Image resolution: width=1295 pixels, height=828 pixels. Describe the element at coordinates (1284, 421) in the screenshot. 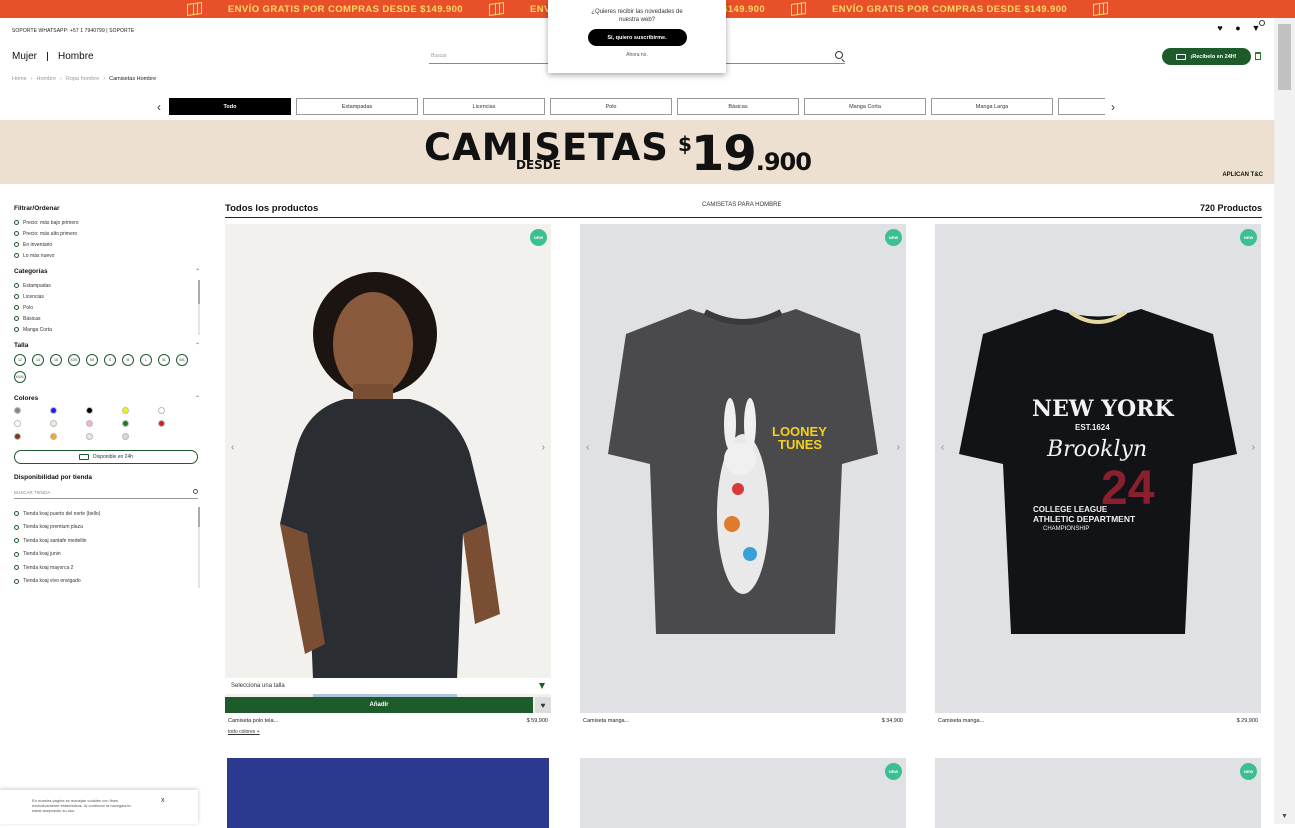

I see `page-scrollbar: ▼` at that location.